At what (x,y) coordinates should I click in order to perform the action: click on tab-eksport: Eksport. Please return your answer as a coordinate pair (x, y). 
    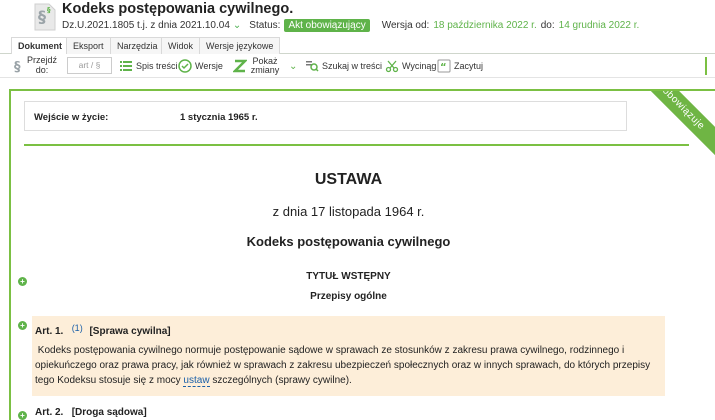
    Looking at the image, I should click on (88, 45).